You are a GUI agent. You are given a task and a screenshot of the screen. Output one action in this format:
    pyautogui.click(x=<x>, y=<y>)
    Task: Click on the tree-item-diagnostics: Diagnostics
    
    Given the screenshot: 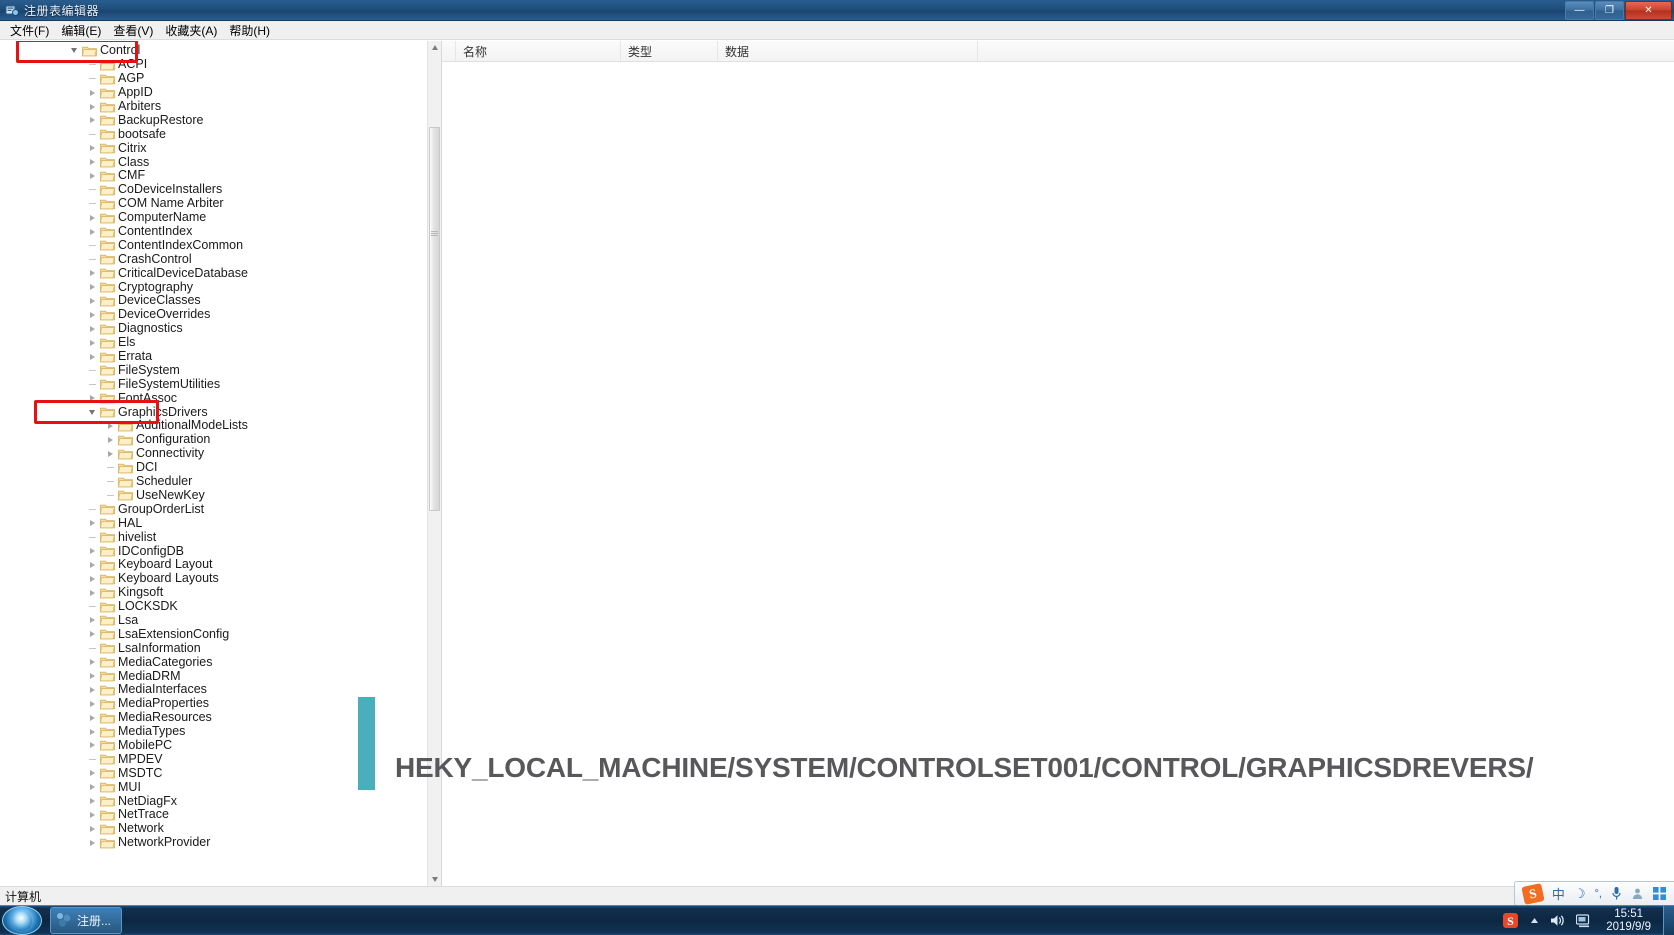 What is the action you would take?
    pyautogui.click(x=214, y=329)
    